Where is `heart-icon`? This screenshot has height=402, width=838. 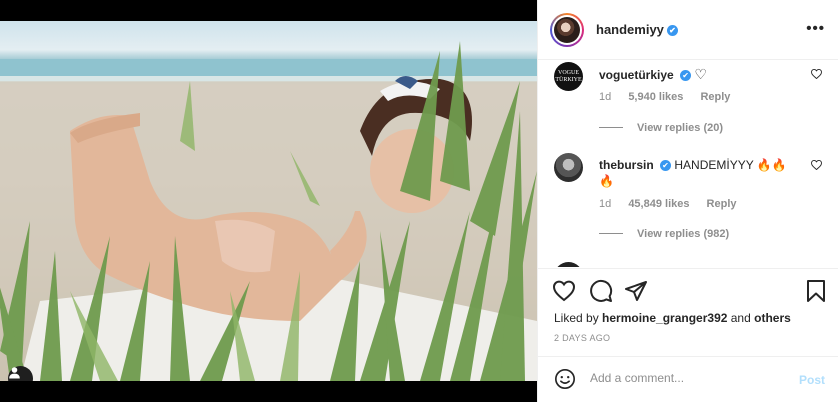 heart-icon is located at coordinates (564, 291).